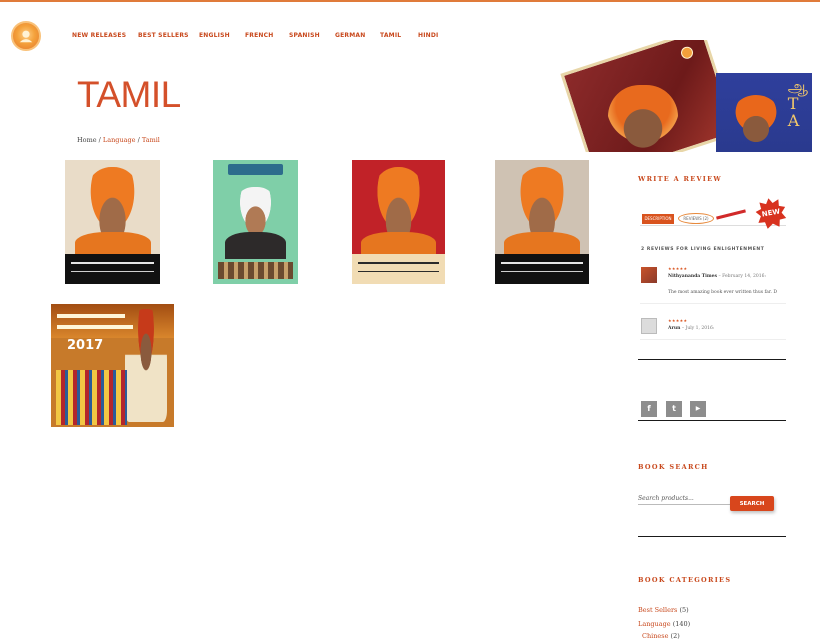 The width and height of the screenshot is (820, 642). What do you see at coordinates (703, 249) in the screenshot?
I see `reviews-heading: 2 REVIEWS FOR LIVING ENLIGHTENMENT` at bounding box center [703, 249].